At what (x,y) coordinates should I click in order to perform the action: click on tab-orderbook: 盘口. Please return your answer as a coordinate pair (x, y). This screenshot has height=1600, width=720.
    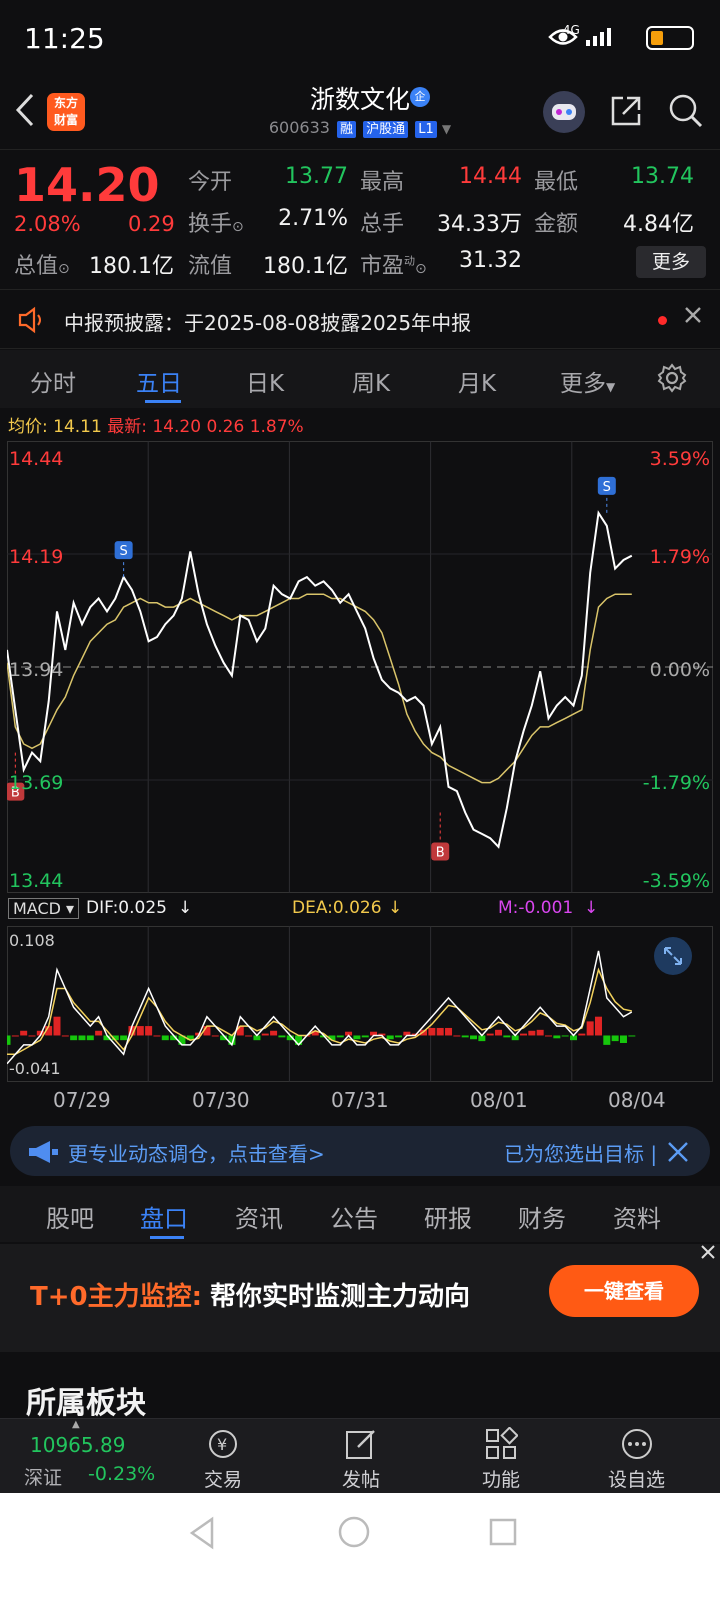
    Looking at the image, I should click on (164, 1216).